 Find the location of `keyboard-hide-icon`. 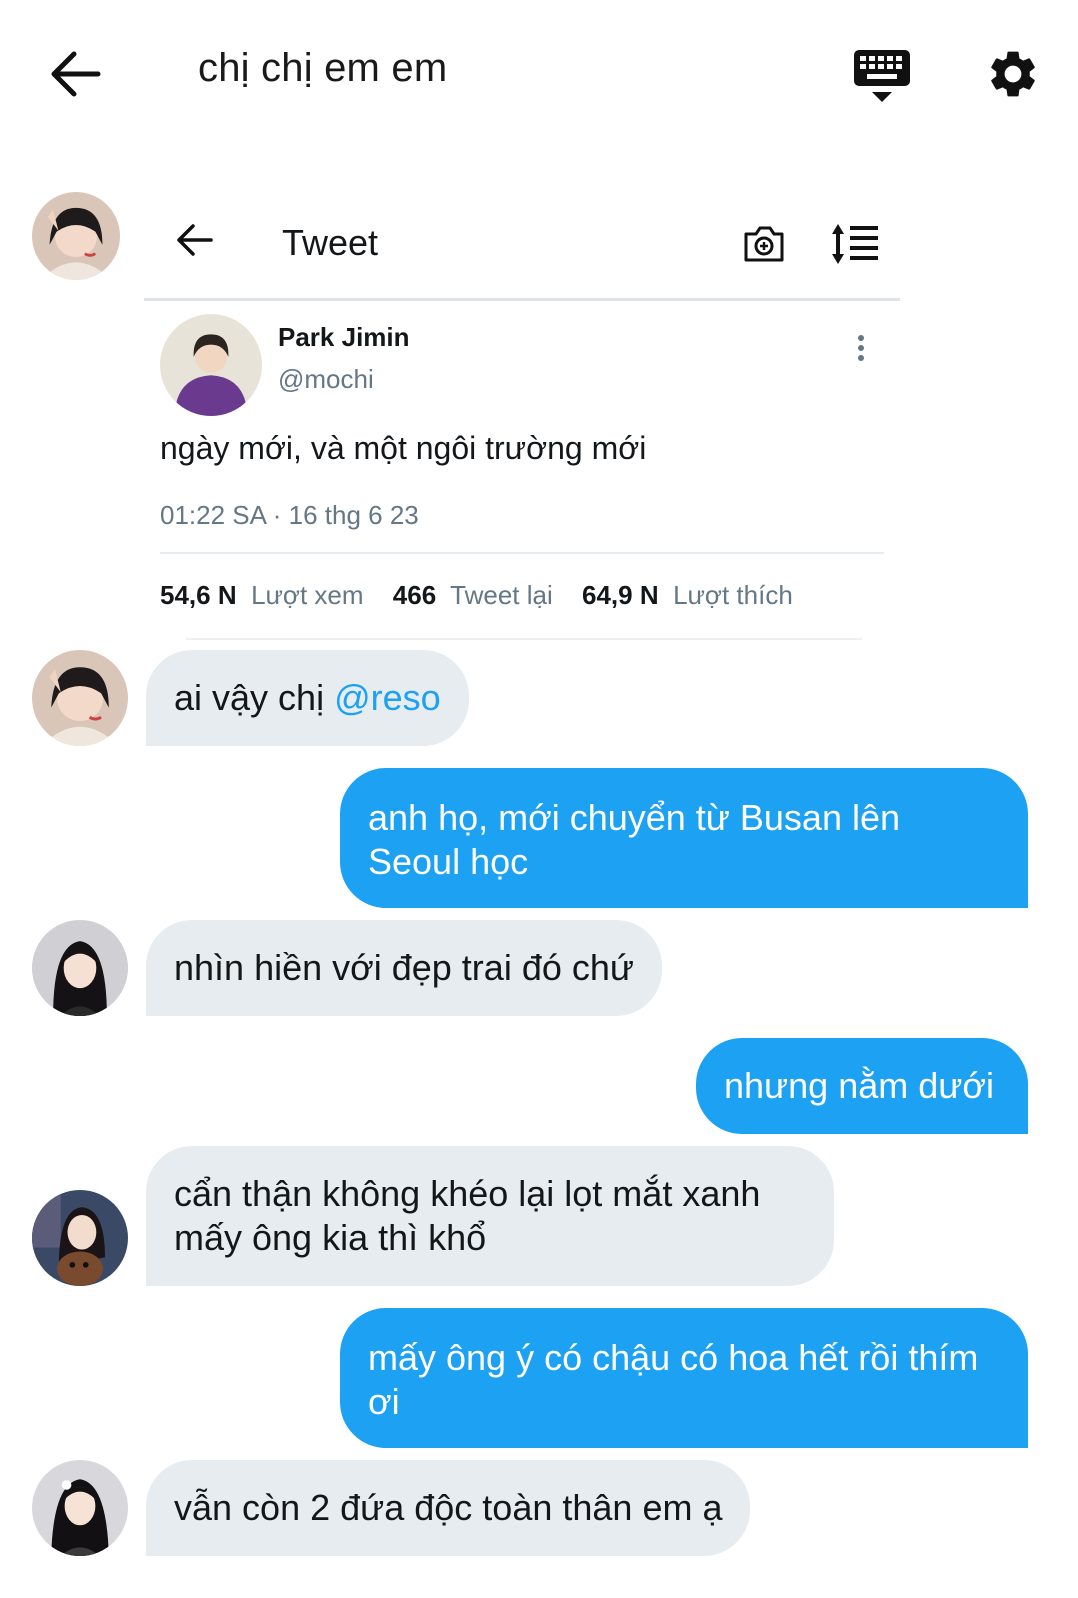

keyboard-hide-icon is located at coordinates (882, 78).